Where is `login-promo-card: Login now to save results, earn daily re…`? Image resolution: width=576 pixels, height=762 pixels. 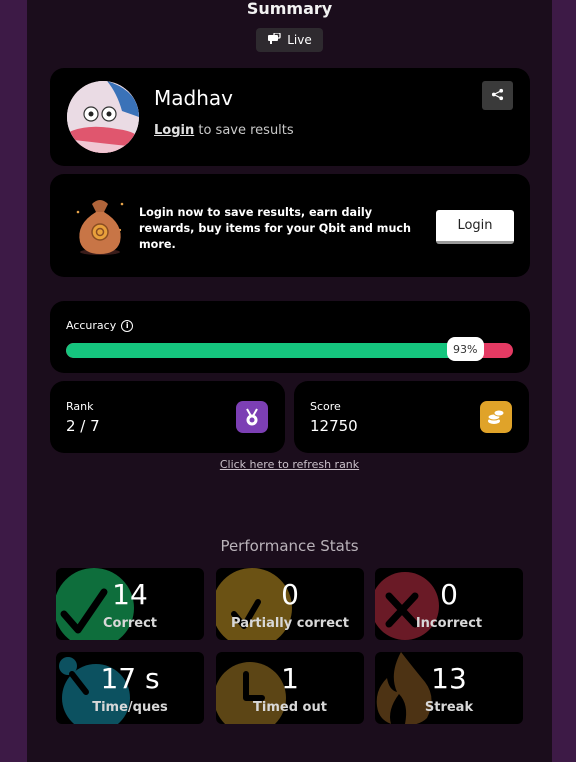
login-promo-card: Login now to save results, earn daily re… is located at coordinates (290, 225).